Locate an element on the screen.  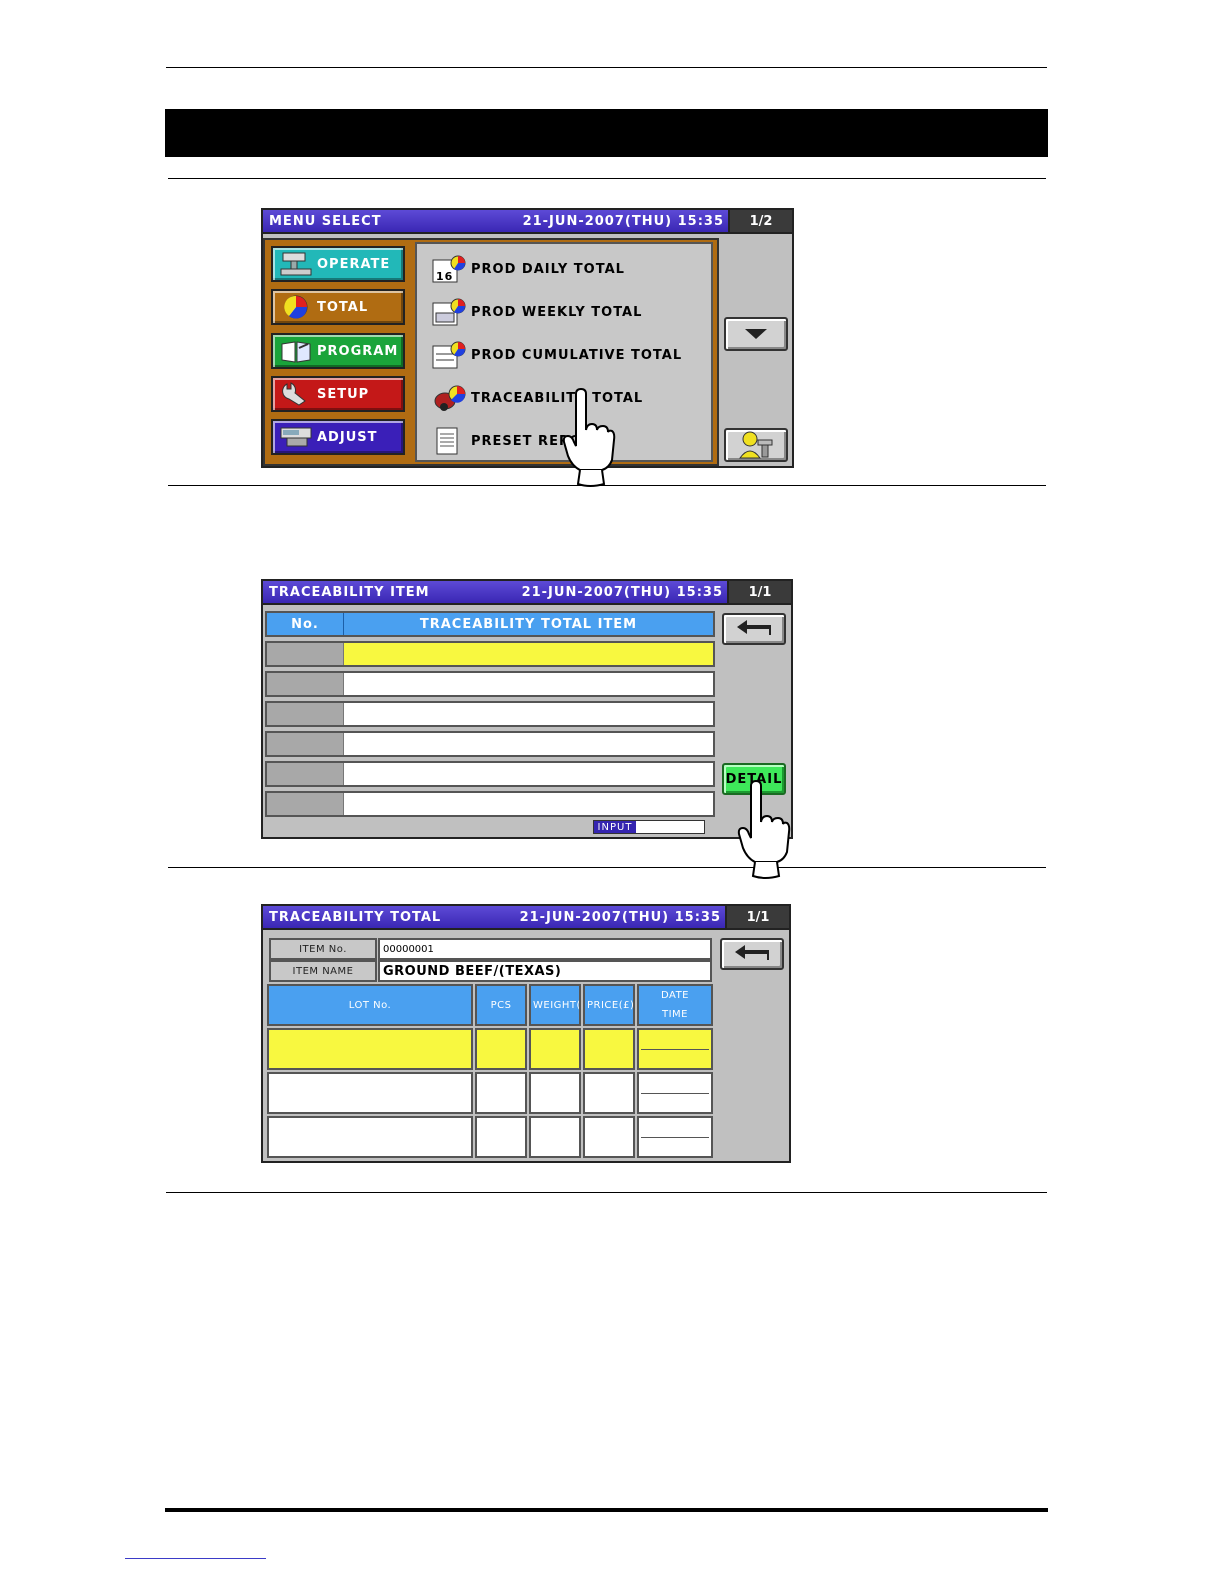
book-icon is located at coordinates (296, 352).